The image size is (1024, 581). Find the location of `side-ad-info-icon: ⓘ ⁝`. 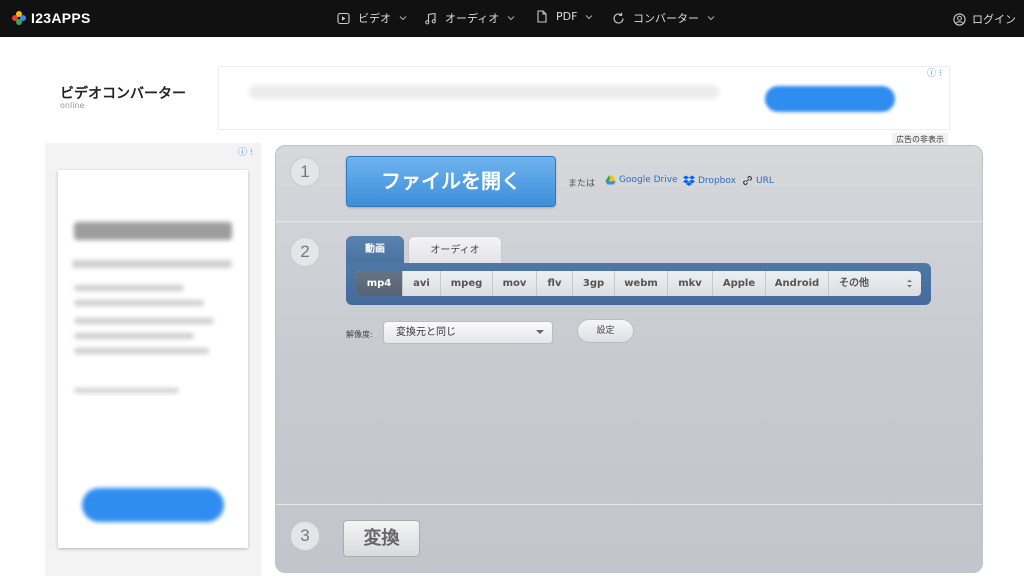

side-ad-info-icon: ⓘ ⁝ is located at coordinates (245, 151).